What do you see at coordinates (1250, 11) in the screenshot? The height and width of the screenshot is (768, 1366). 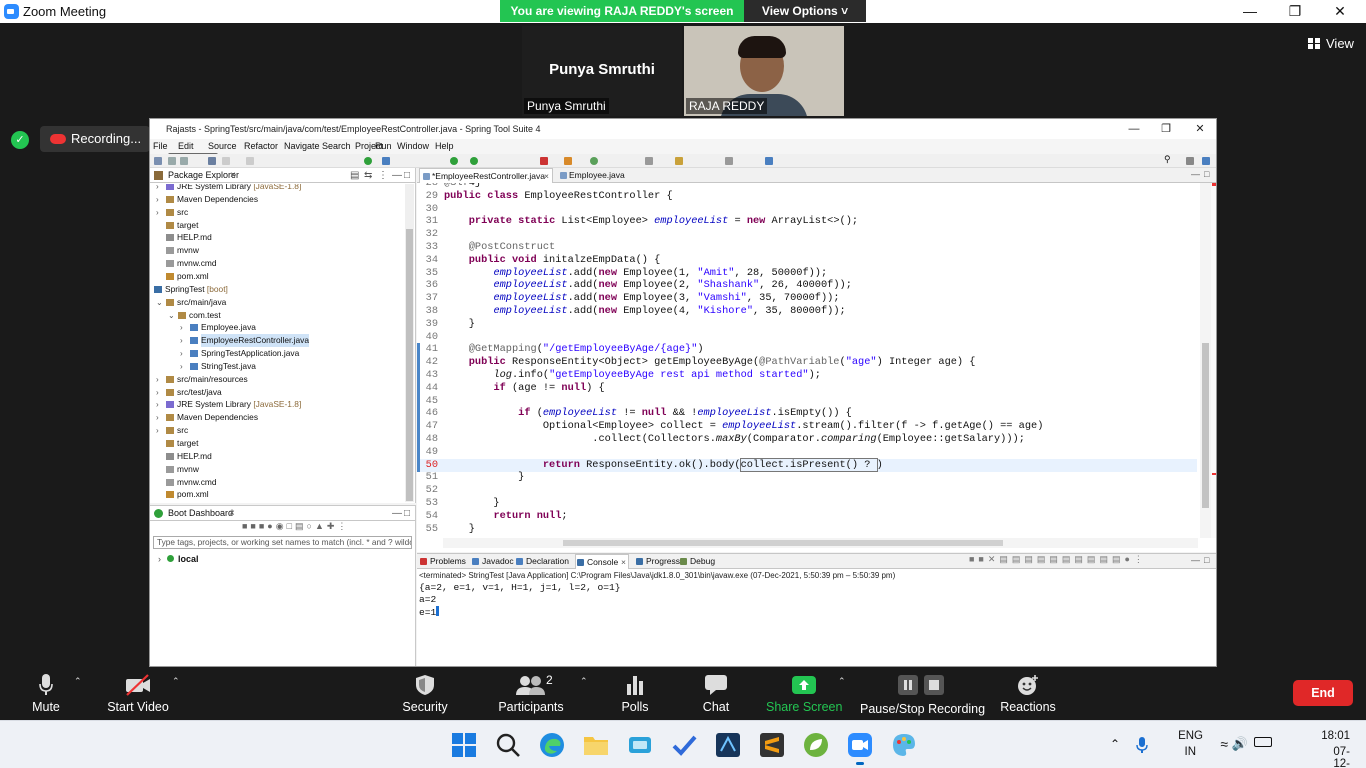 I see `minimize-button: —` at bounding box center [1250, 11].